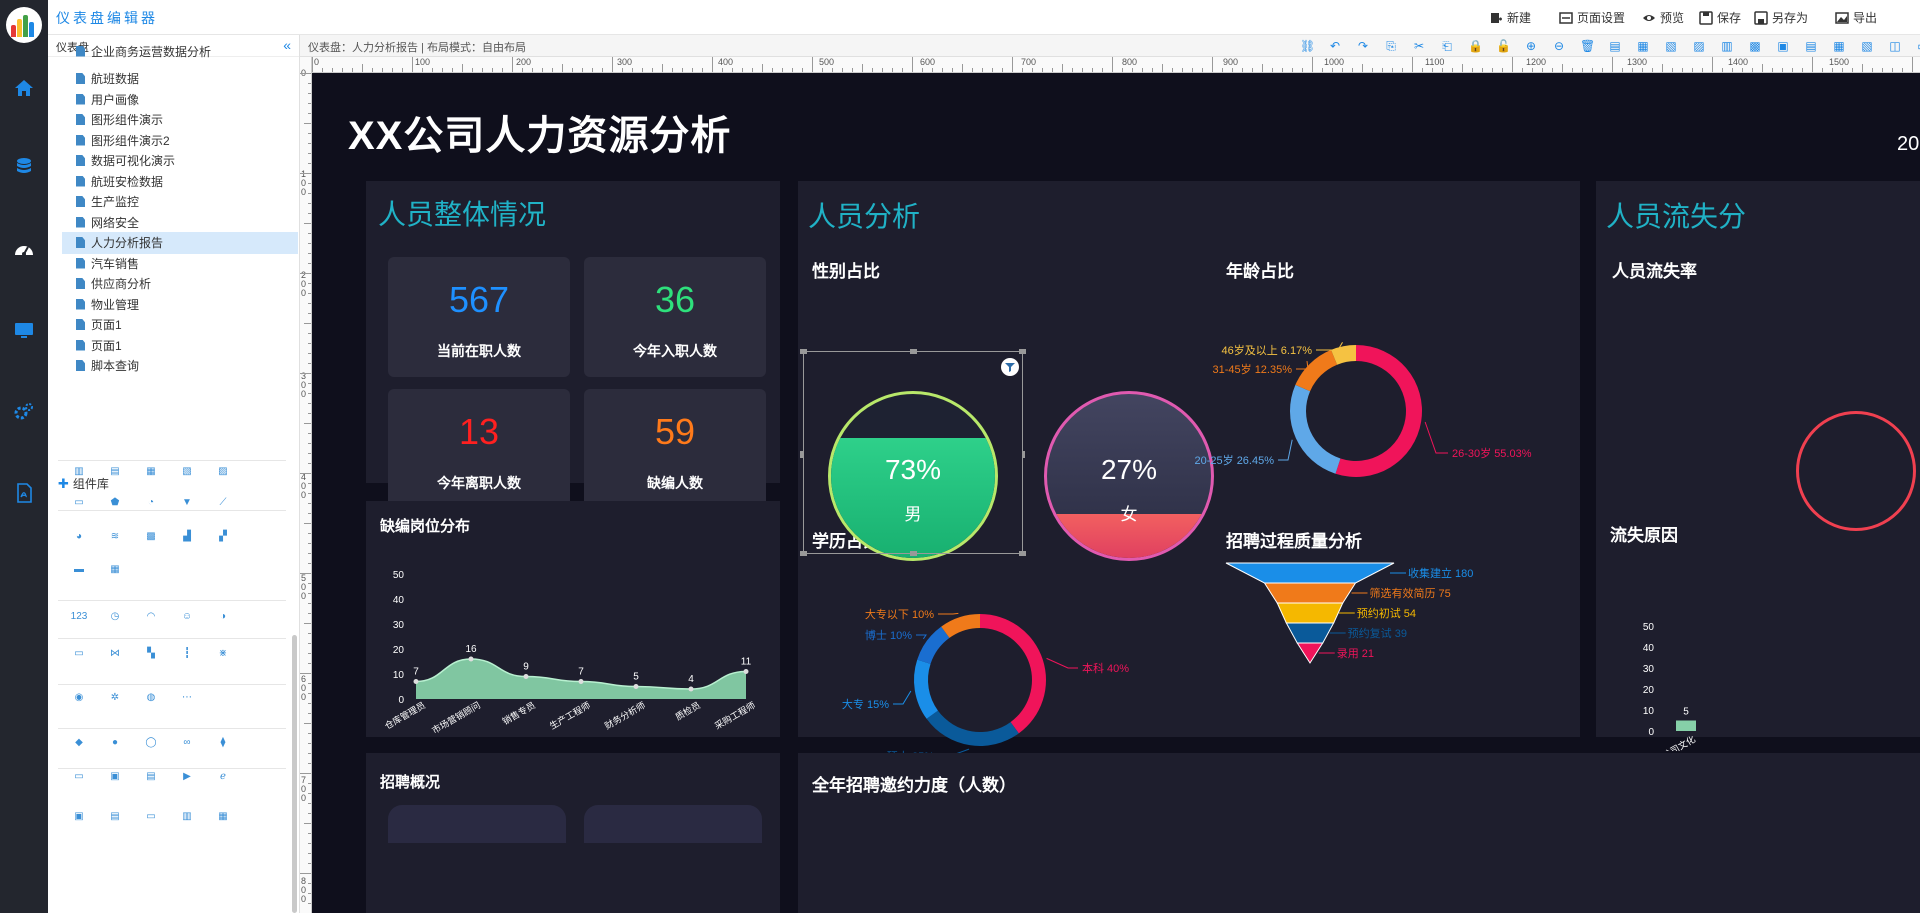  What do you see at coordinates (1663, 17) in the screenshot?
I see `preview-button: 预览` at bounding box center [1663, 17].